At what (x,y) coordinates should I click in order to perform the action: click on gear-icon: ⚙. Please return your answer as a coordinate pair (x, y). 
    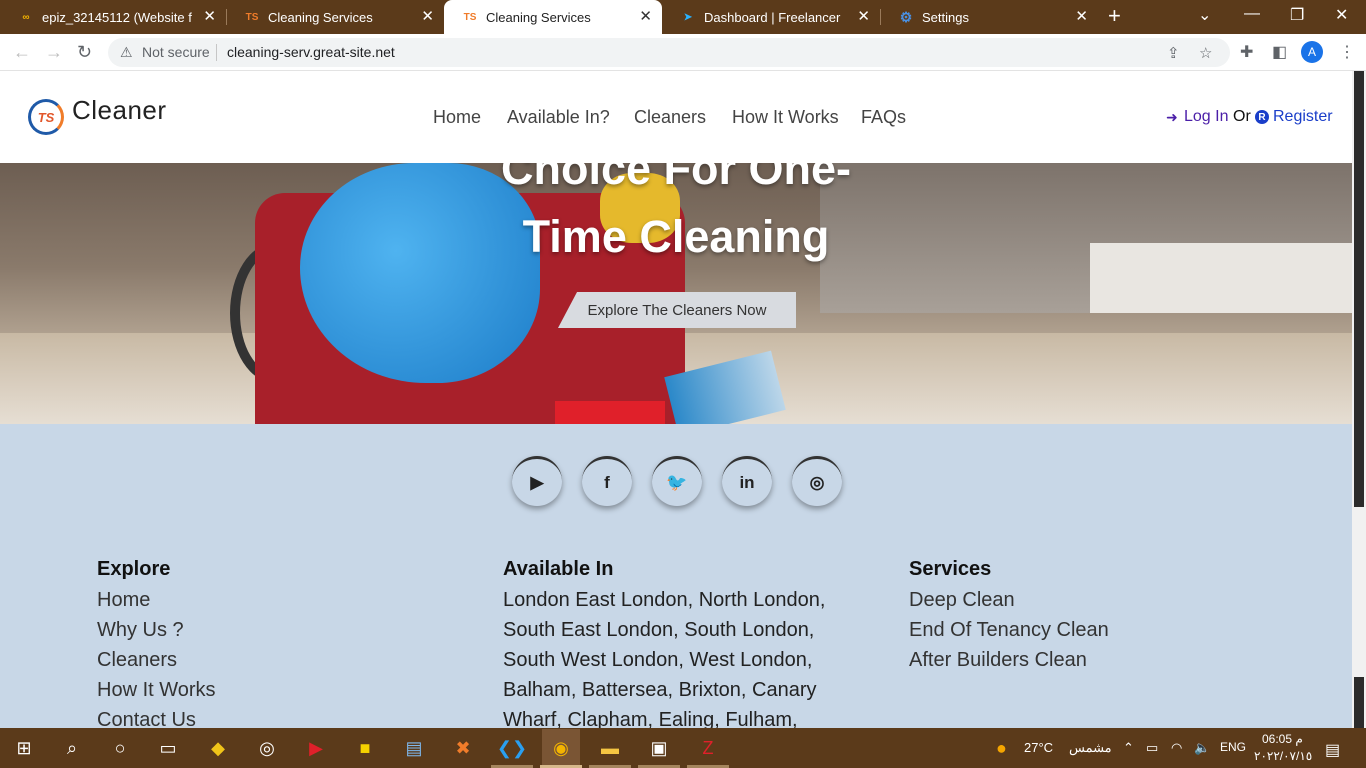
    Looking at the image, I should click on (906, 16).